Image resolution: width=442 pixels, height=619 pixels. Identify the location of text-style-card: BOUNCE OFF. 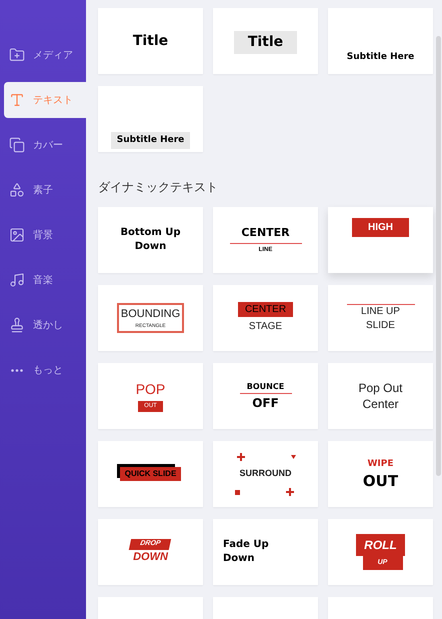
(265, 396).